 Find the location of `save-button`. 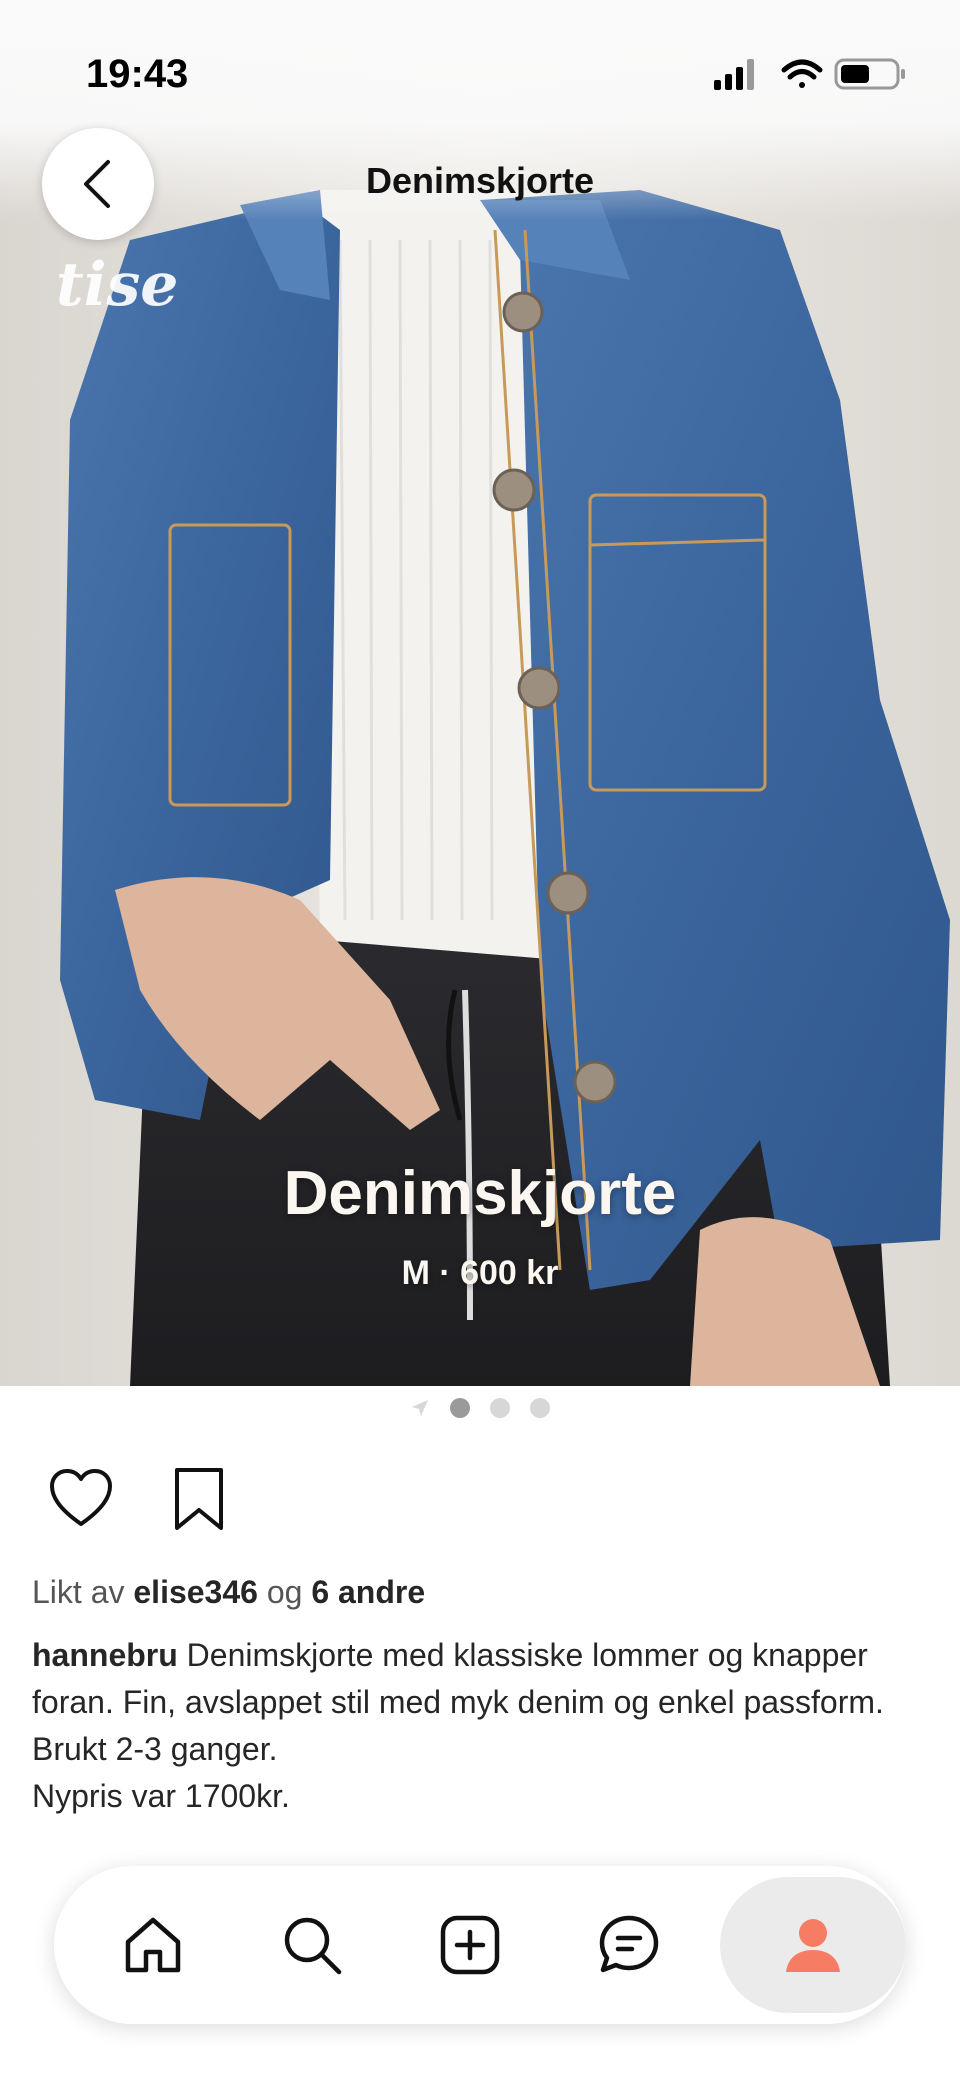

save-button is located at coordinates (199, 1499).